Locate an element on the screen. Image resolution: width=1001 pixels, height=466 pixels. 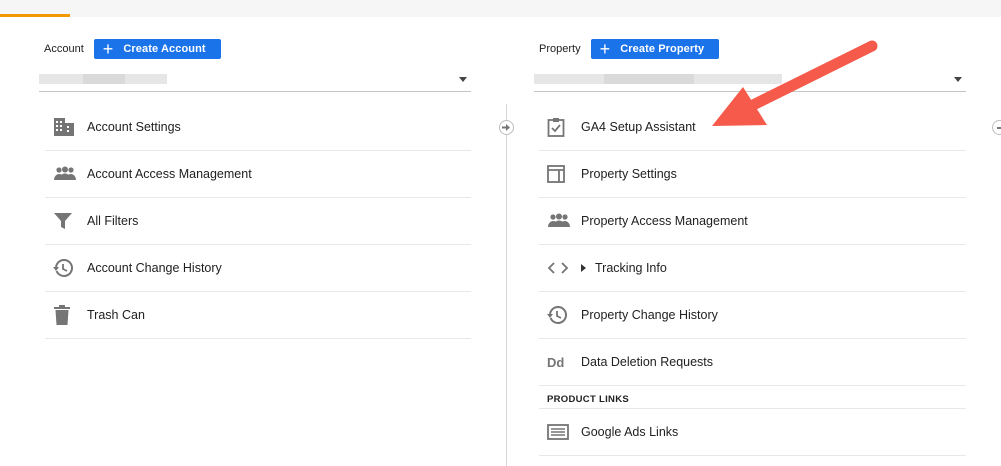
menu-item-label: Property Settings is located at coordinates (629, 174).